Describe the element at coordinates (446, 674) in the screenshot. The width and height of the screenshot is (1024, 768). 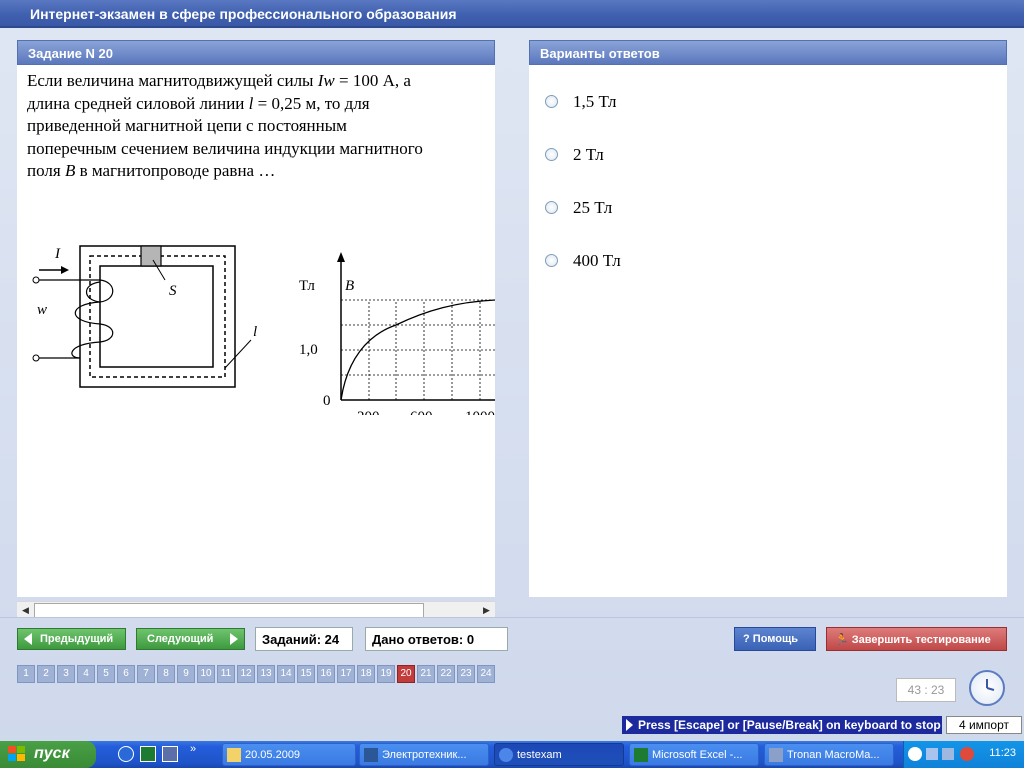
I see `page-button: 22` at that location.